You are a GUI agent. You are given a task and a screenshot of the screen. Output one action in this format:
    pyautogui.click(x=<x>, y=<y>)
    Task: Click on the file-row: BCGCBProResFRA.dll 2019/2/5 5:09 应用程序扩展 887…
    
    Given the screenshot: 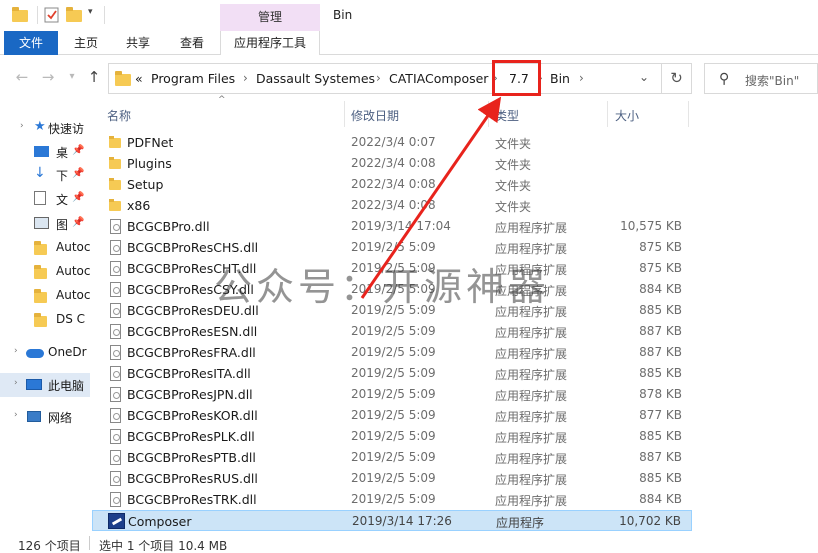 What is the action you would take?
    pyautogui.click(x=392, y=352)
    